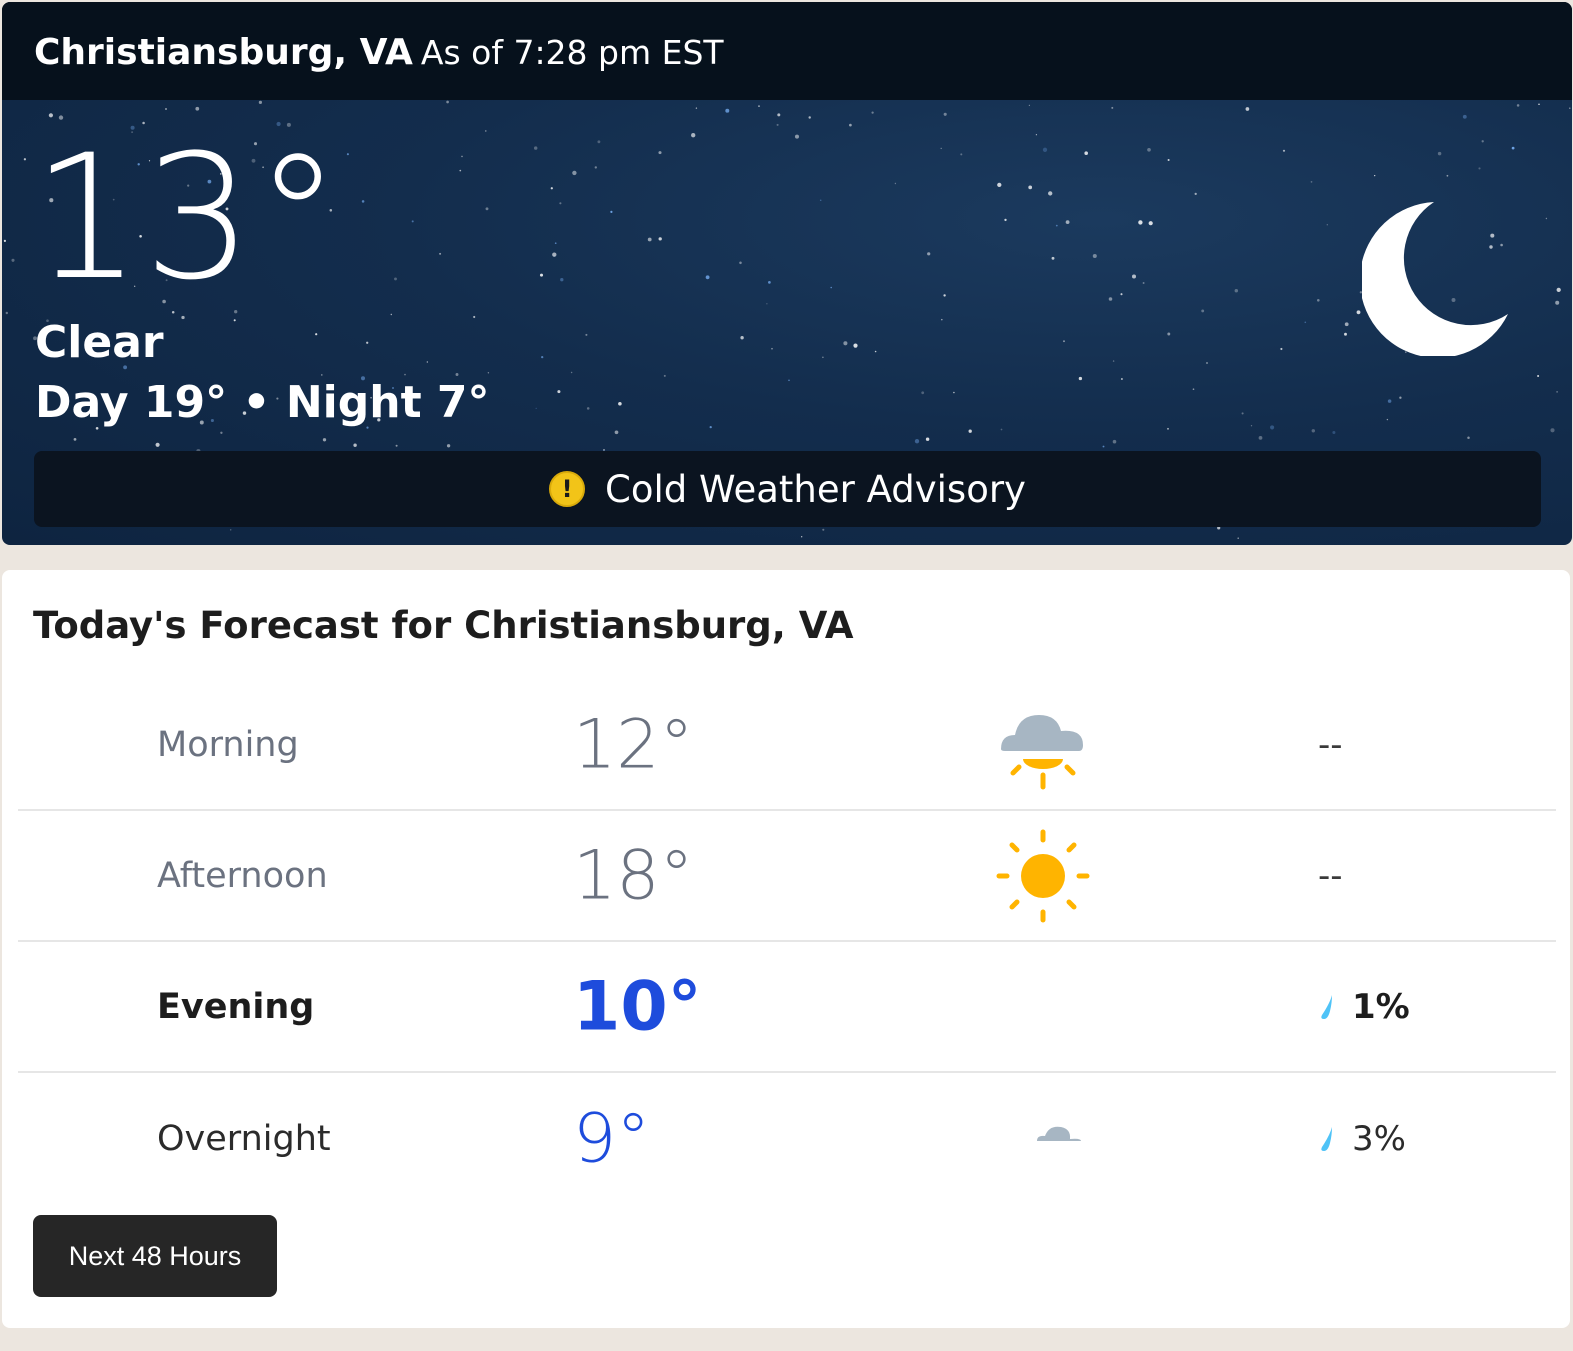 The height and width of the screenshot is (1351, 1573). I want to click on period-label: Morning, so click(228, 744).